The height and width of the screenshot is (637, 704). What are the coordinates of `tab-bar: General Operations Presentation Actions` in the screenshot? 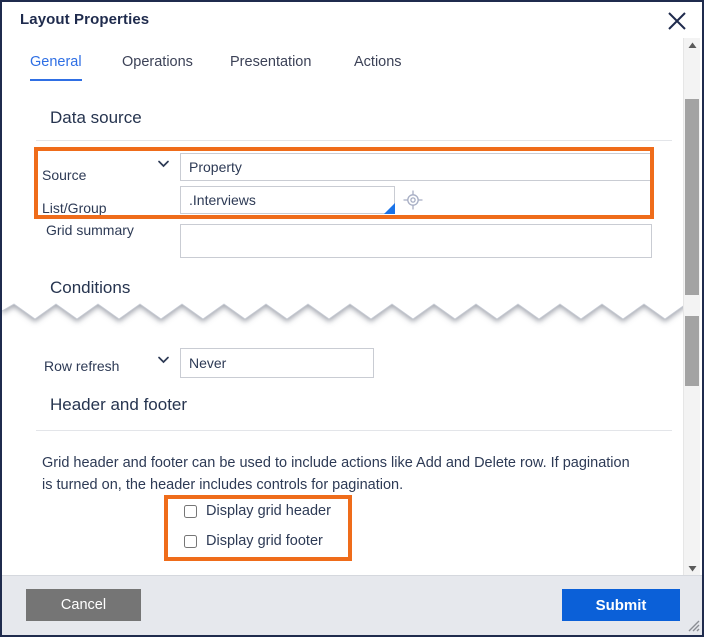 It's located at (344, 71).